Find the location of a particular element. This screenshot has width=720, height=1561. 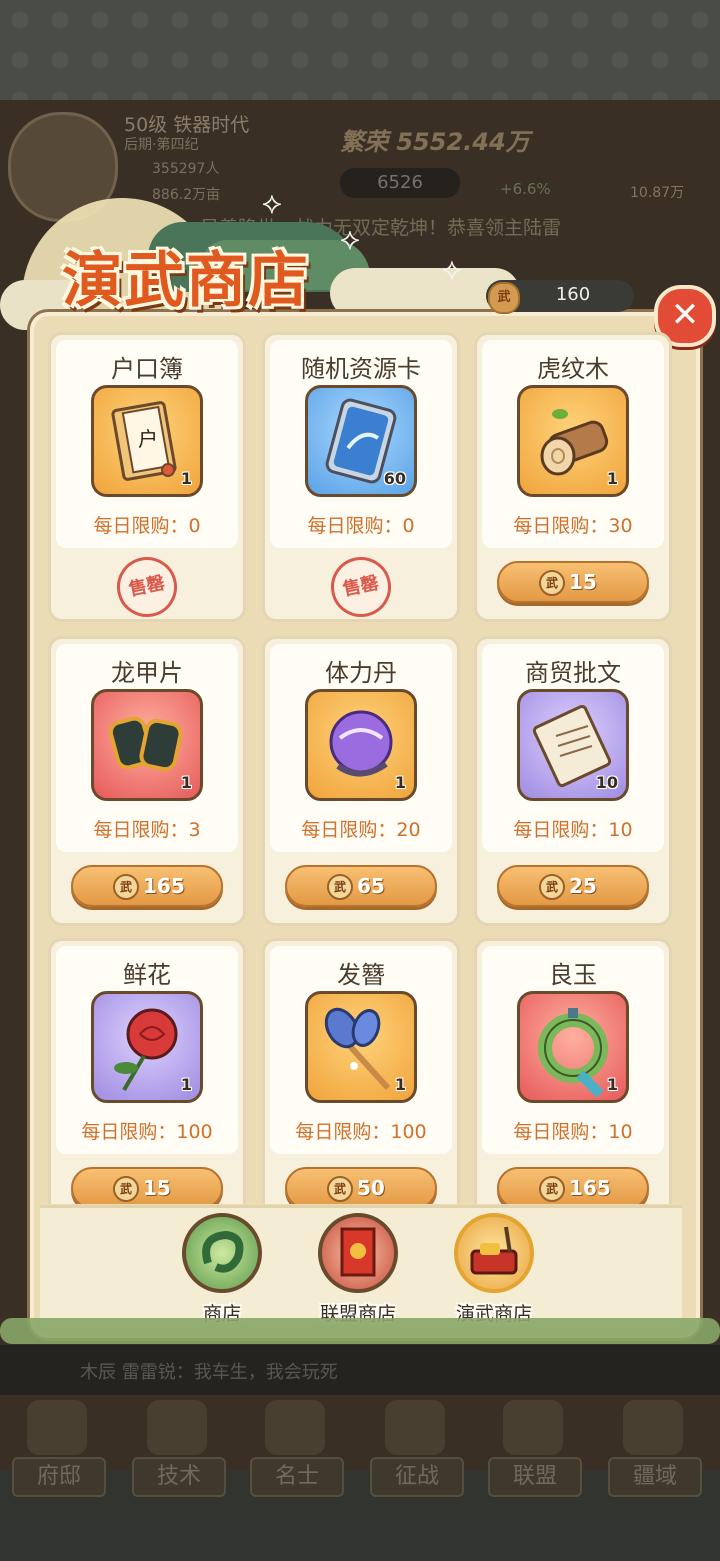

item-name: 鲜花 is located at coordinates (147, 975).